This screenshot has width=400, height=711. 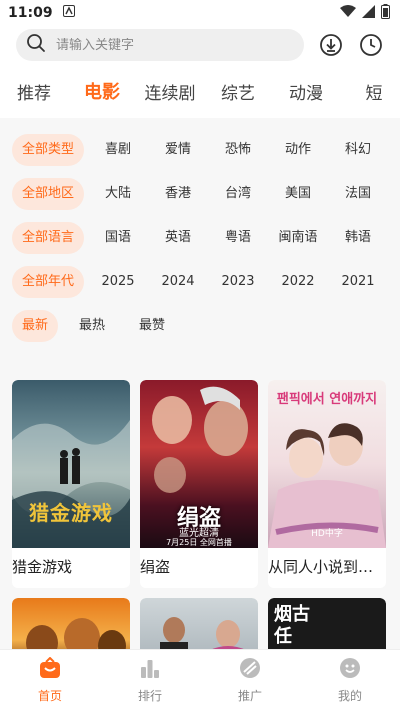 I want to click on promote-icon, so click(x=250, y=670).